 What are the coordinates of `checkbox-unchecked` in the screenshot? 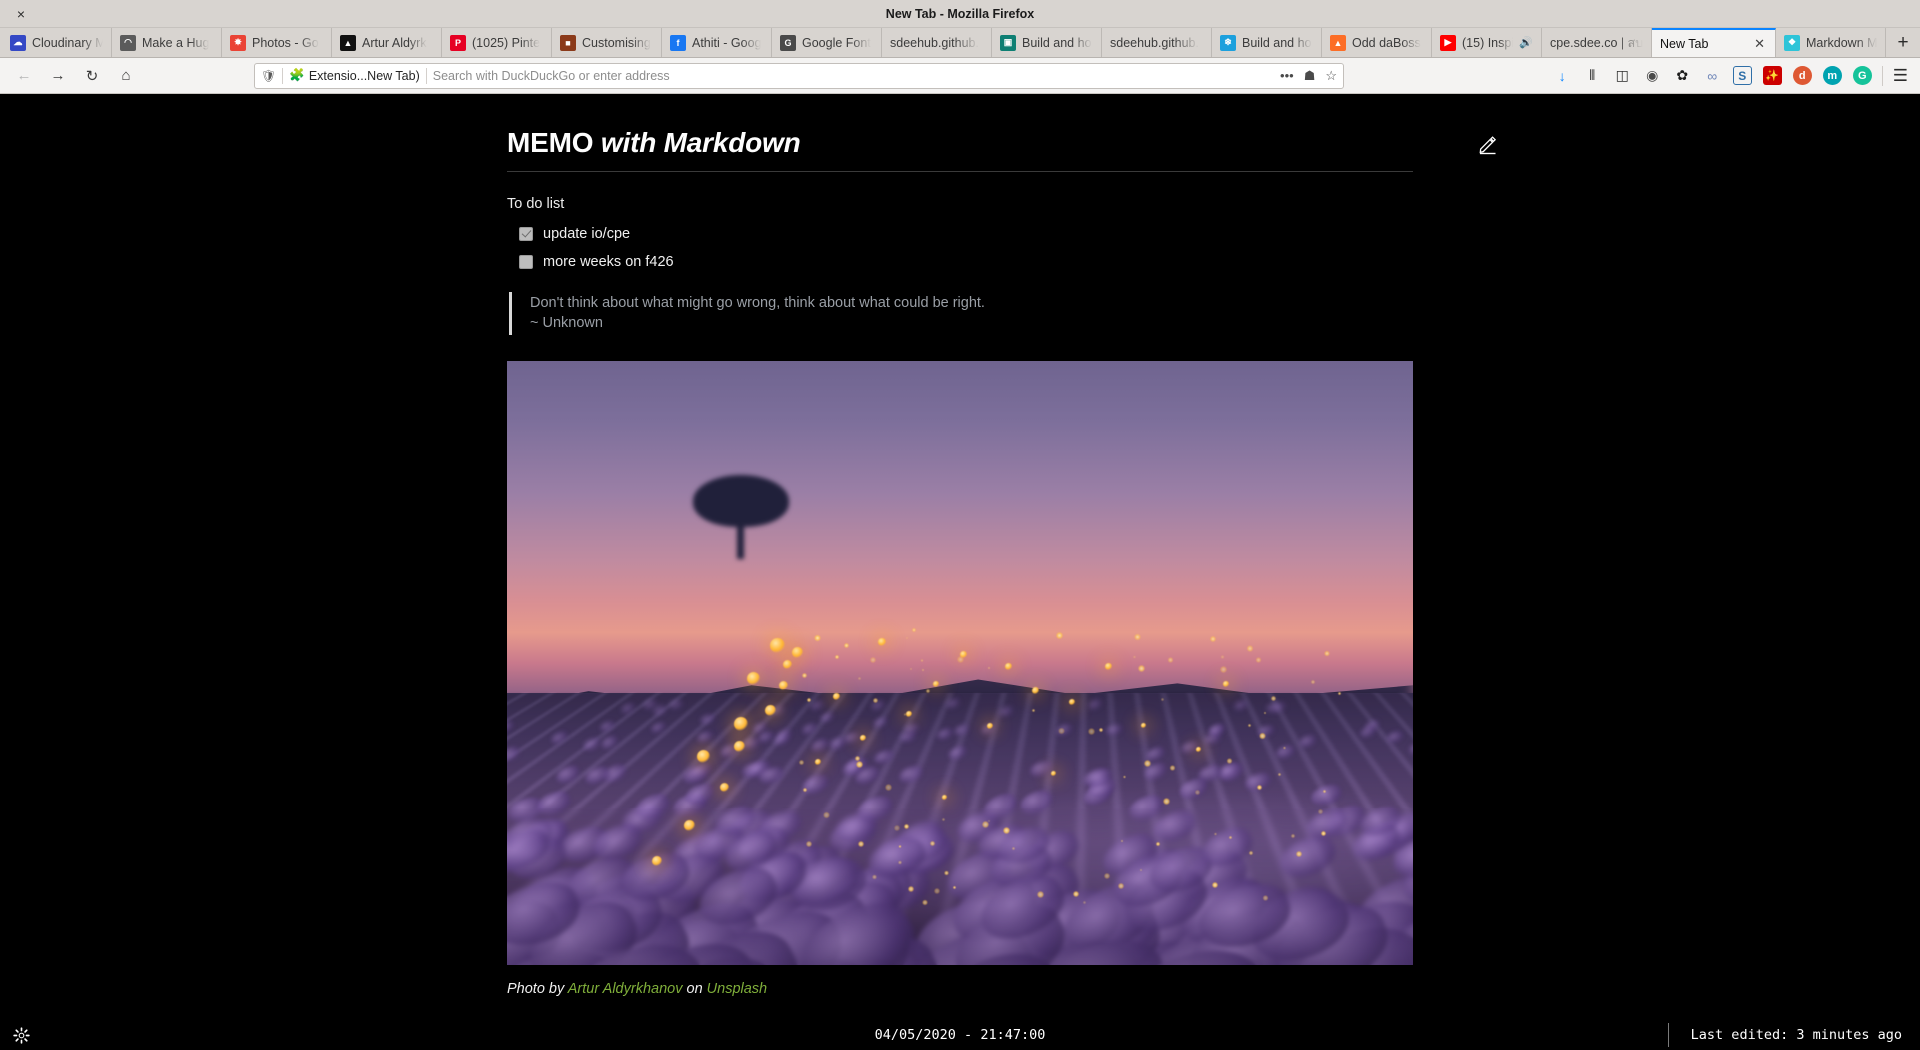 It's located at (526, 262).